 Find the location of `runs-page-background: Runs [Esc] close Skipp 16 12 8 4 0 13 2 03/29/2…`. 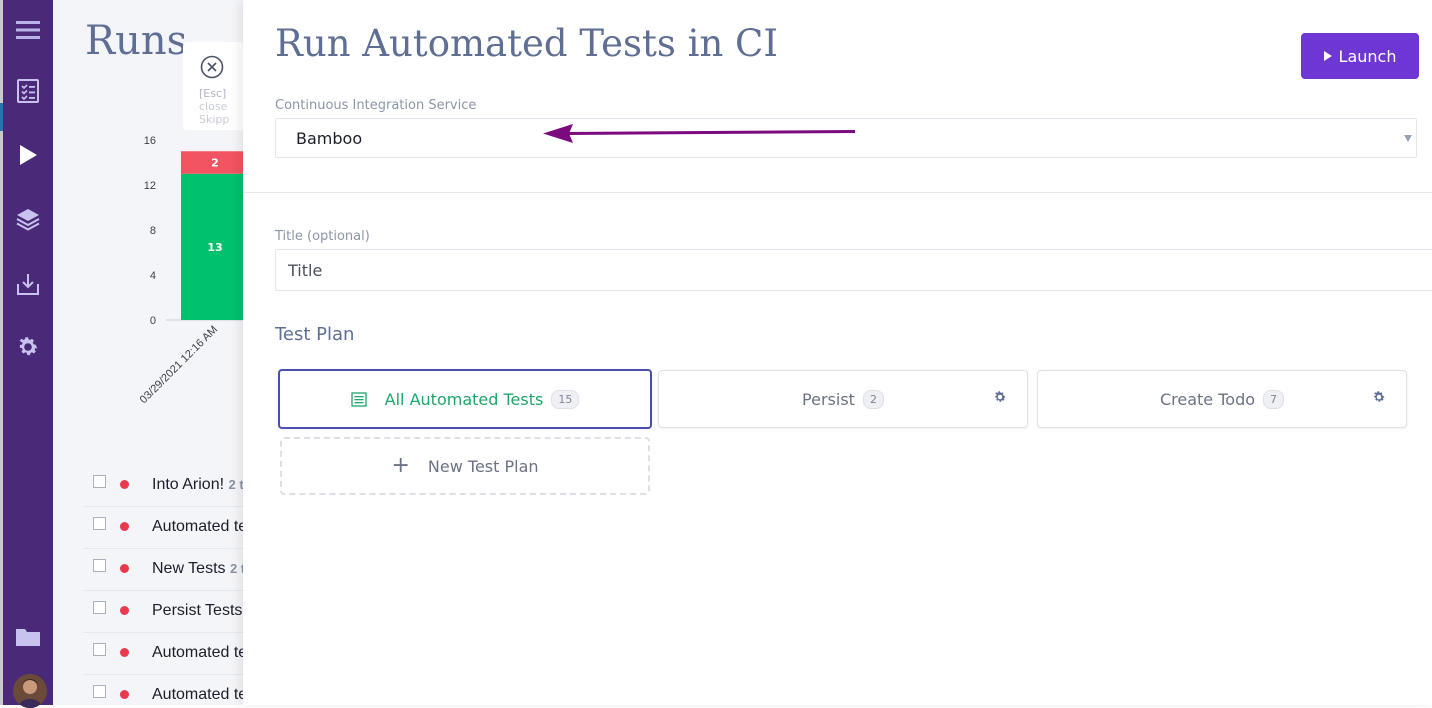

runs-page-background: Runs [Esc] close Skipp 16 12 8 4 0 13 2 03/29/2… is located at coordinates (148, 352).